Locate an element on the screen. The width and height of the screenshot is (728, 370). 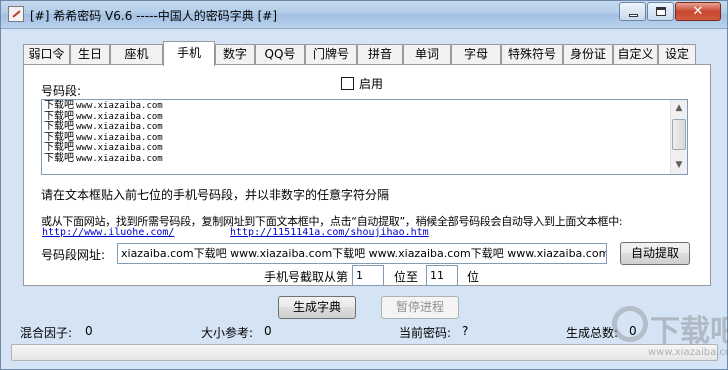
enable-checkbox is located at coordinates (347, 83).